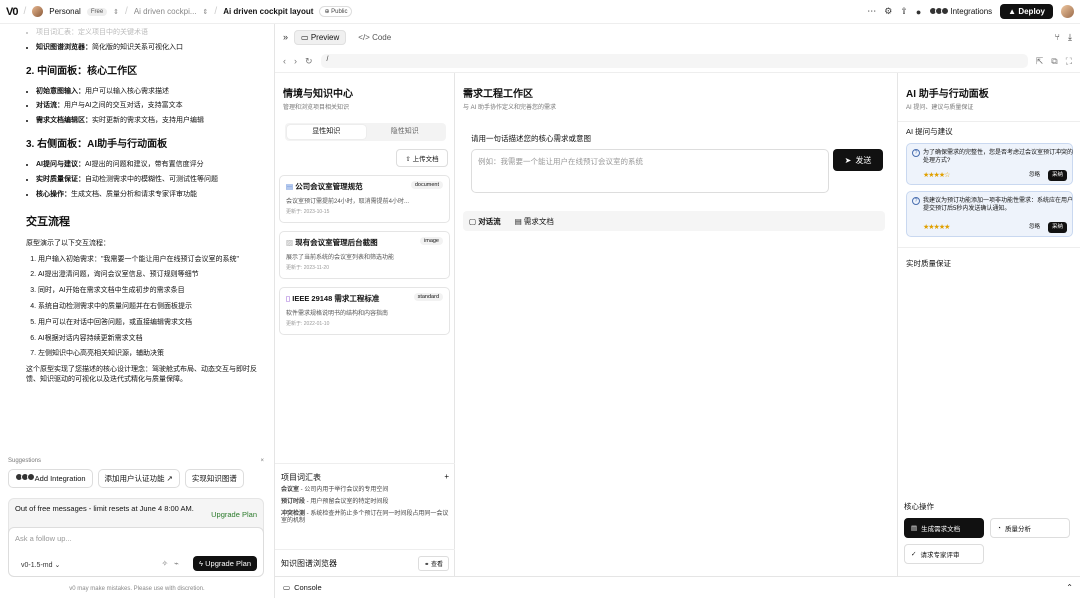  I want to click on upload-button: ⇧ 上传文档, so click(422, 158).